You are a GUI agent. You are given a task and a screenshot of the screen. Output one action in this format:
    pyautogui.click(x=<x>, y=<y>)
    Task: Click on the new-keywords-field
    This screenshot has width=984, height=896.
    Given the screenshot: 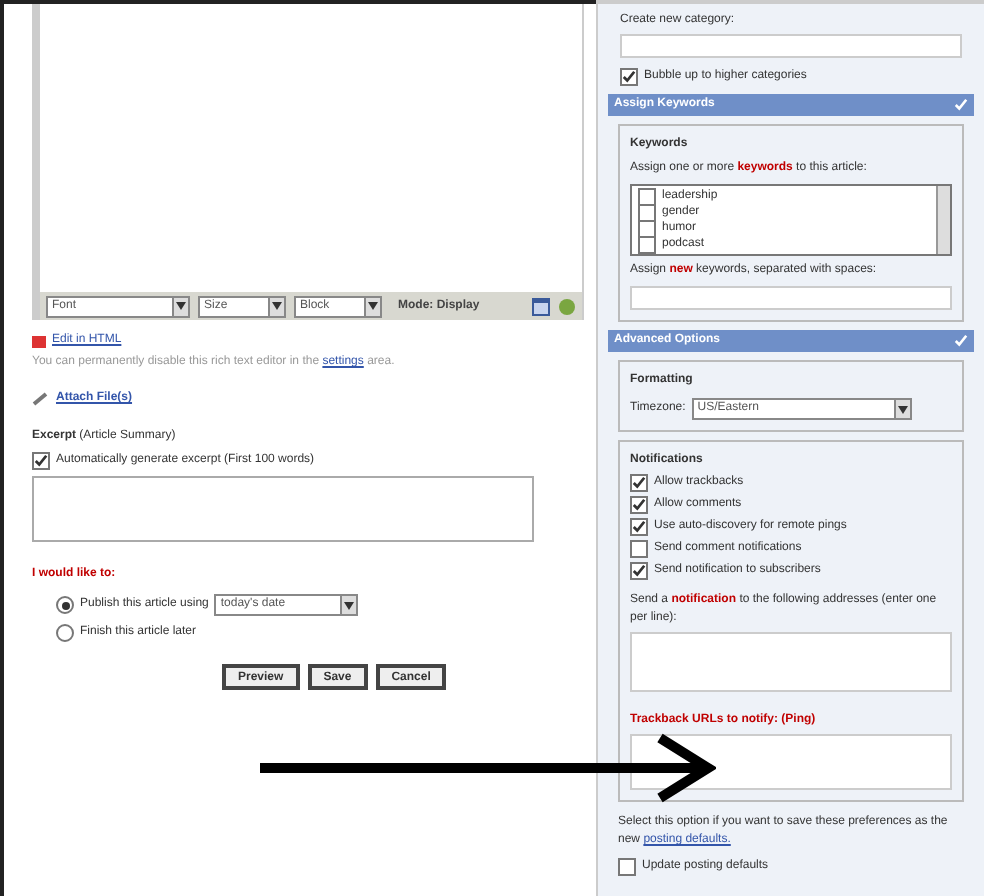 What is the action you would take?
    pyautogui.click(x=791, y=298)
    